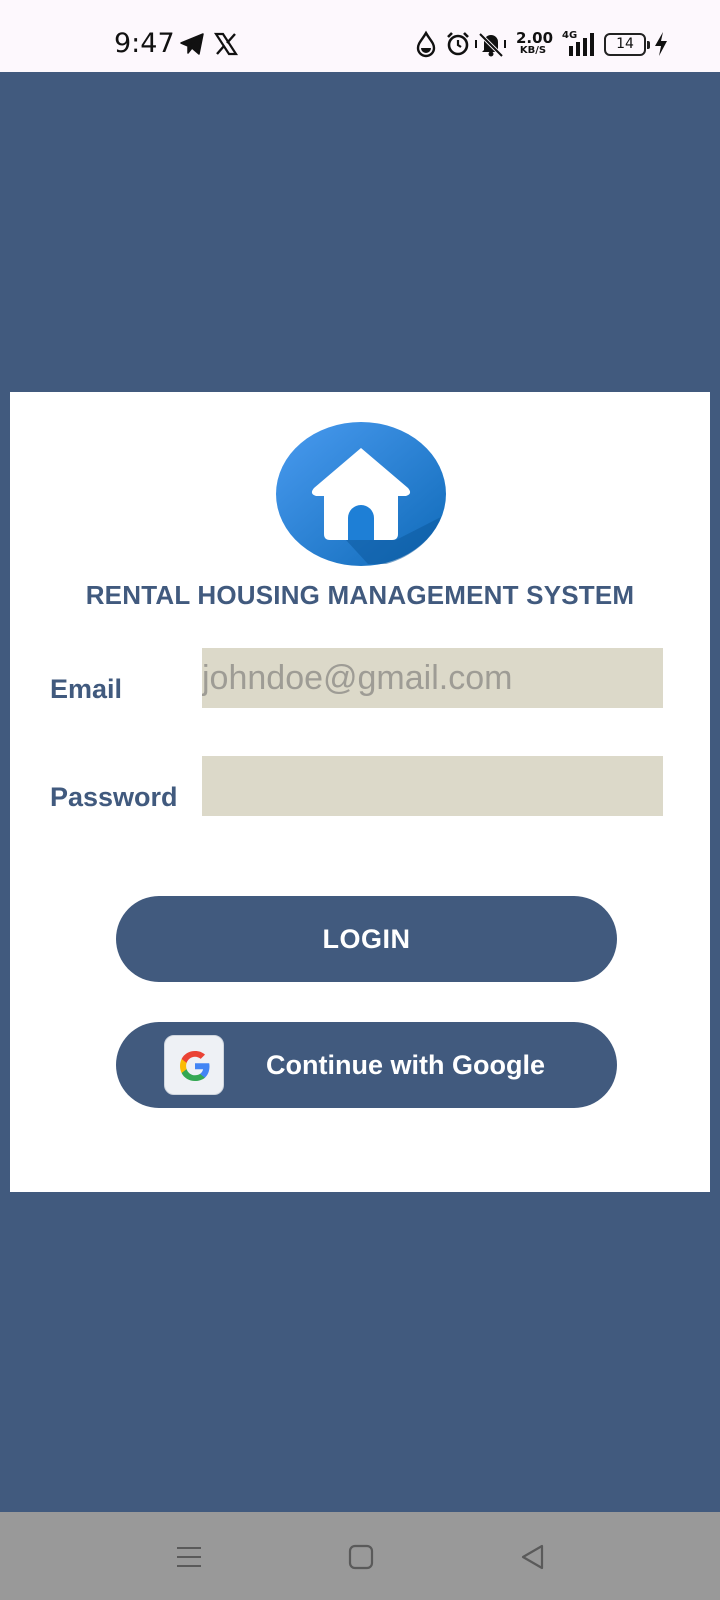  What do you see at coordinates (226, 44) in the screenshot?
I see `x-icon` at bounding box center [226, 44].